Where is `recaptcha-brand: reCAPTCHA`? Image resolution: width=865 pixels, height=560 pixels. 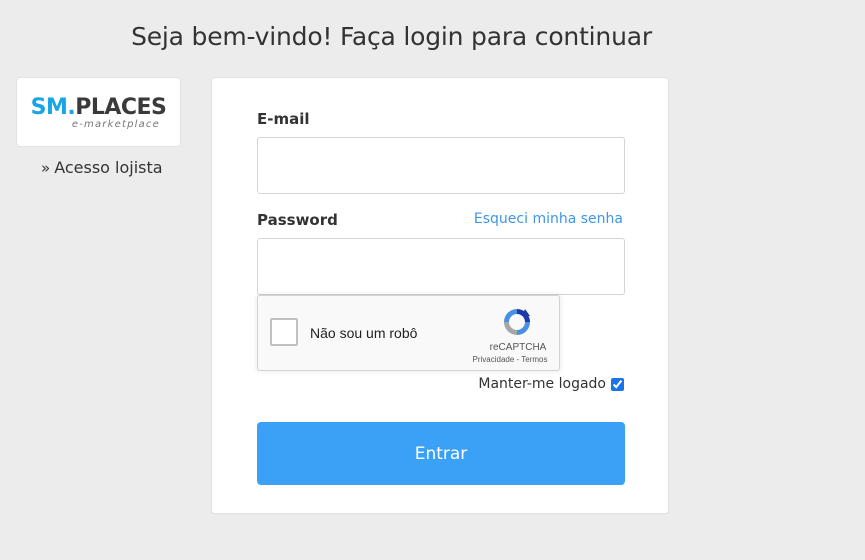 recaptcha-brand: reCAPTCHA is located at coordinates (518, 347).